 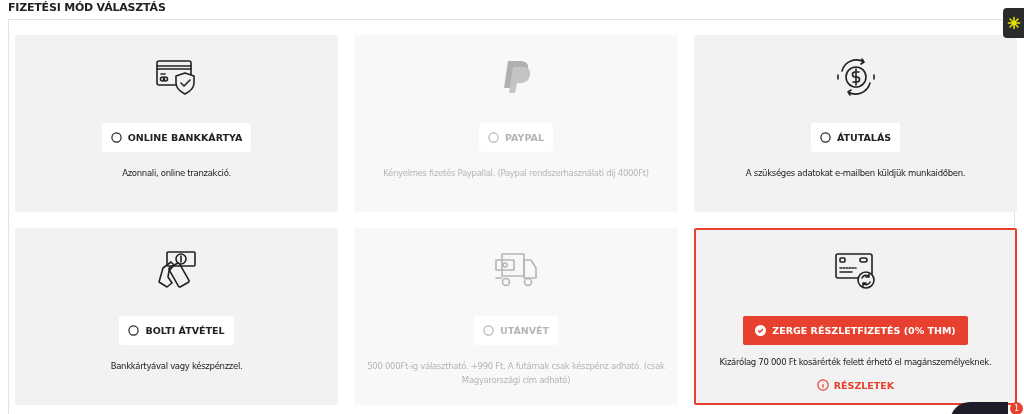 What do you see at coordinates (855, 330) in the screenshot?
I see `payment-option-button: ZERGE RÉSZLETFIZETÉS (0% THM)` at bounding box center [855, 330].